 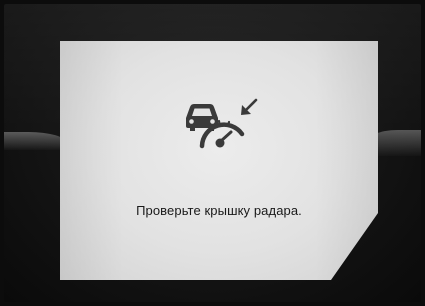 What do you see at coordinates (222, 123) in the screenshot?
I see `radar-cover-warning-icon` at bounding box center [222, 123].